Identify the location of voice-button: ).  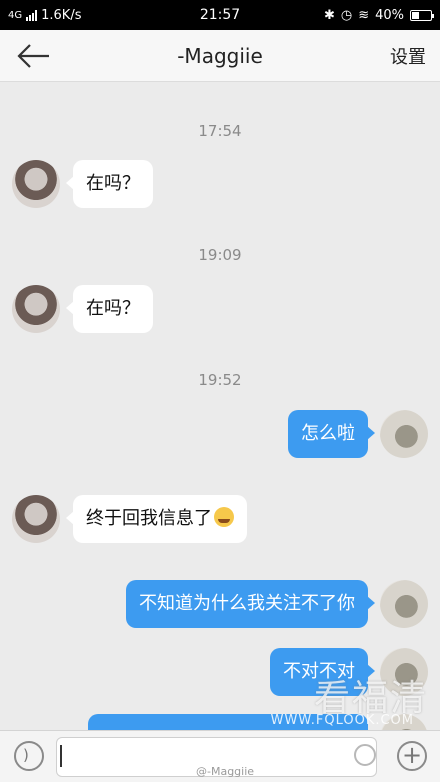
(29, 756).